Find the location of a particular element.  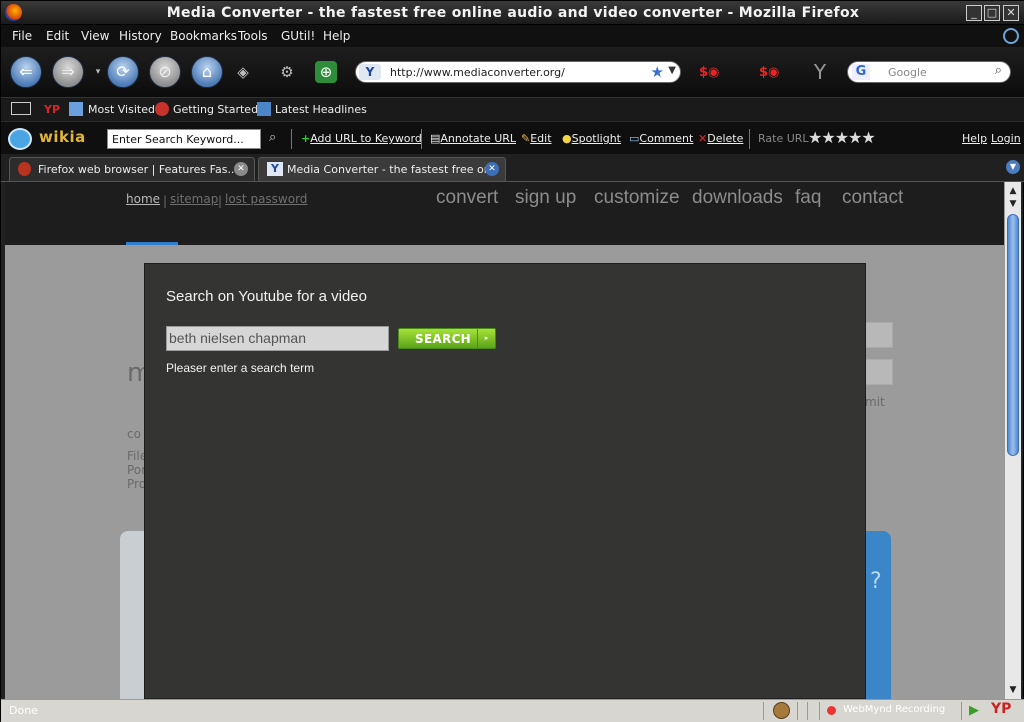

menu-history: History is located at coordinates (140, 36).